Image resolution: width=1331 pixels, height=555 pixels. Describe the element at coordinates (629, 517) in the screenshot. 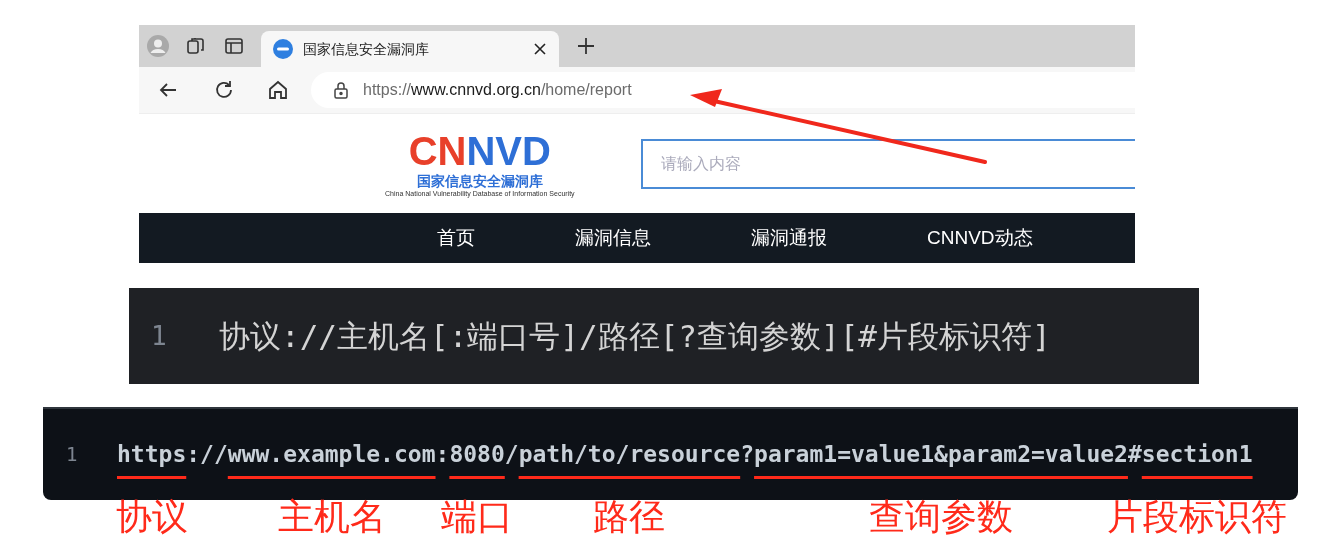

I see `annotation-label: 路径` at that location.